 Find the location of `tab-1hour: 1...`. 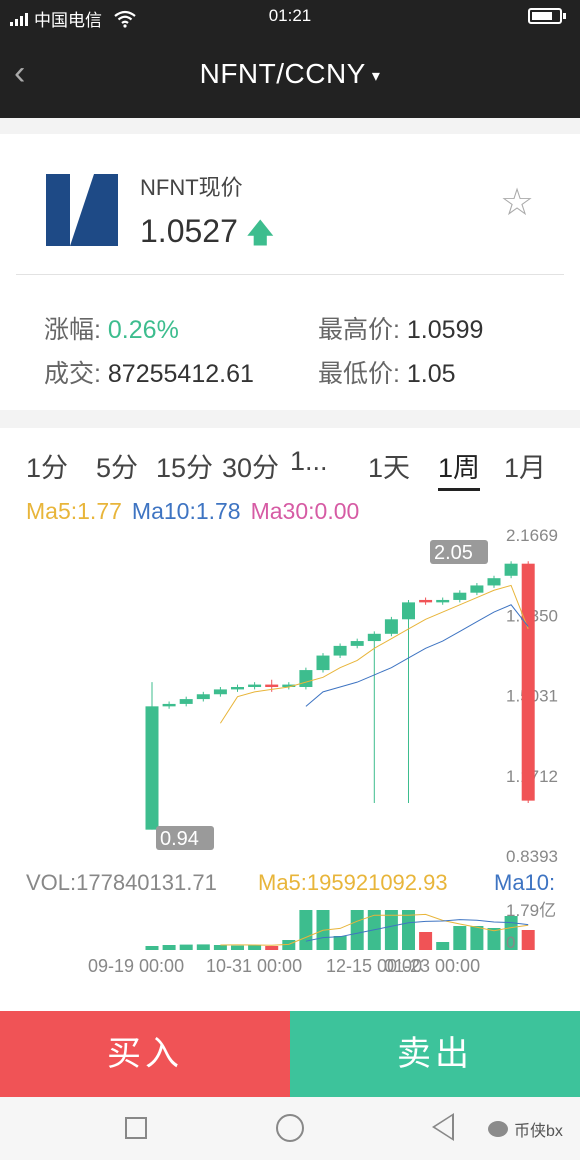

tab-1hour: 1... is located at coordinates (309, 461).